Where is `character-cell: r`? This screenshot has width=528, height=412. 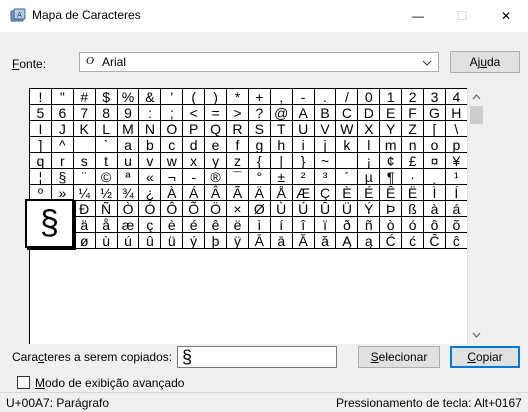 character-cell: r is located at coordinates (62, 161).